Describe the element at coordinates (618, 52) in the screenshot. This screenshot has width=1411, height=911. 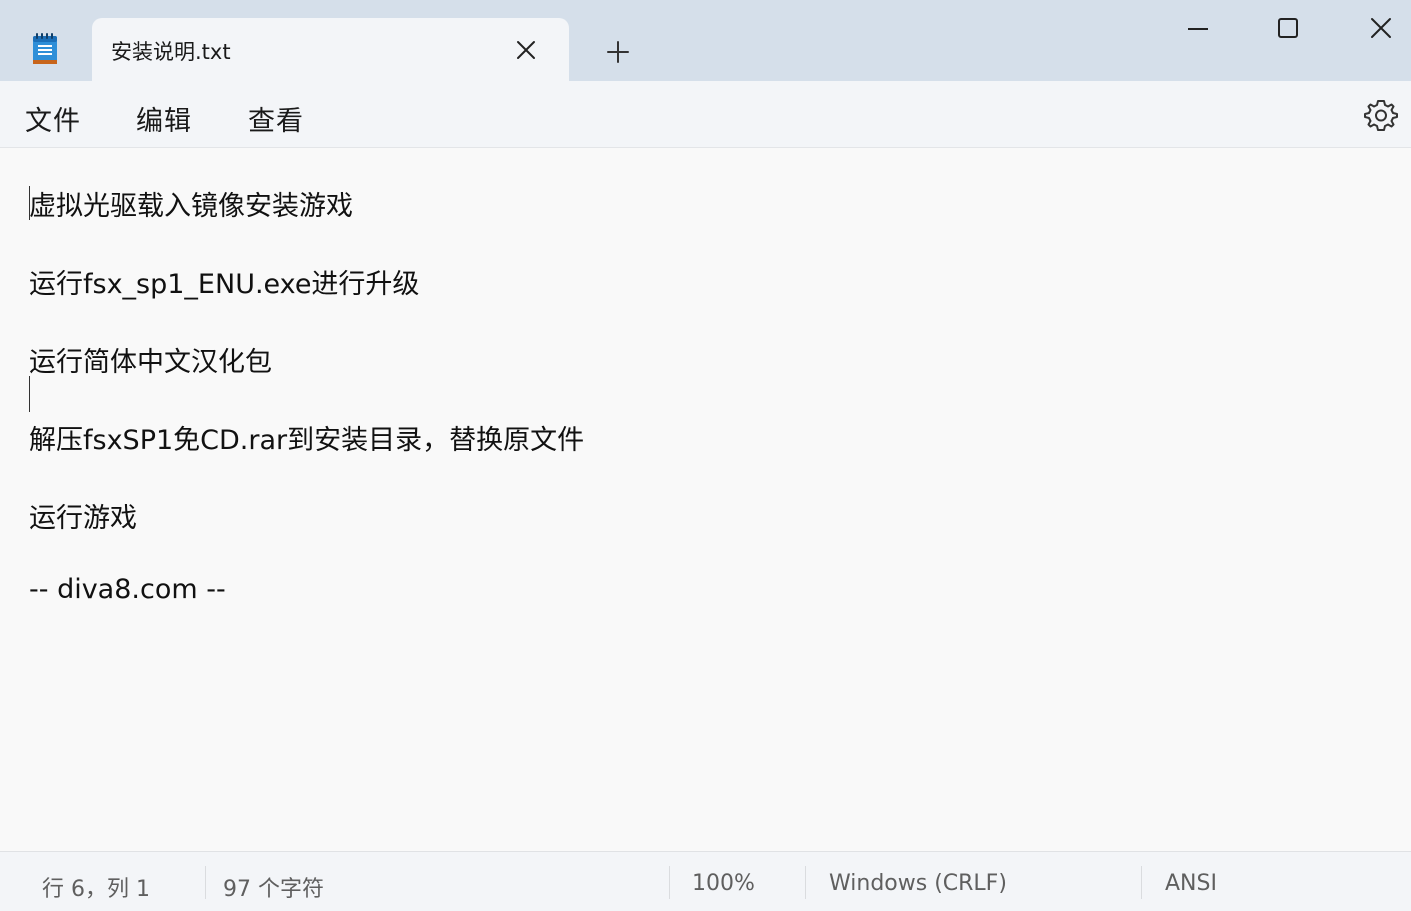
I see `plus-icon` at that location.